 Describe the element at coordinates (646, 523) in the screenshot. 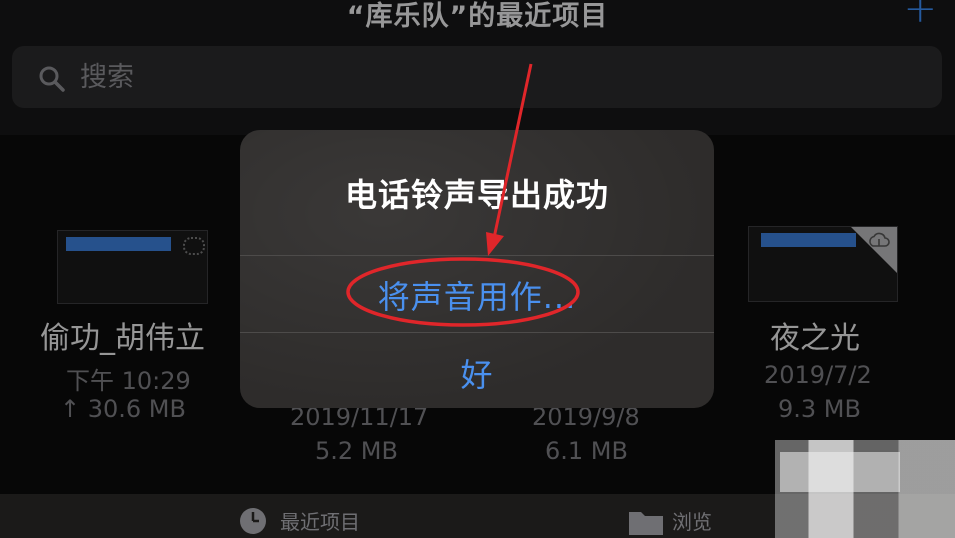

I see `folder-icon` at that location.